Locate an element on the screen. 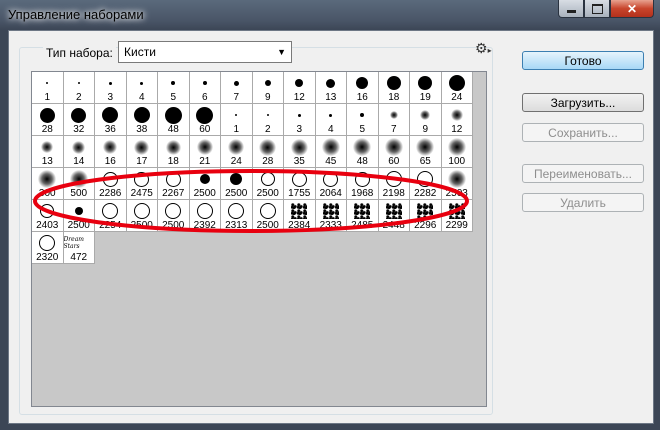 The image size is (660, 430). brush-preset-item: 6 is located at coordinates (205, 88).